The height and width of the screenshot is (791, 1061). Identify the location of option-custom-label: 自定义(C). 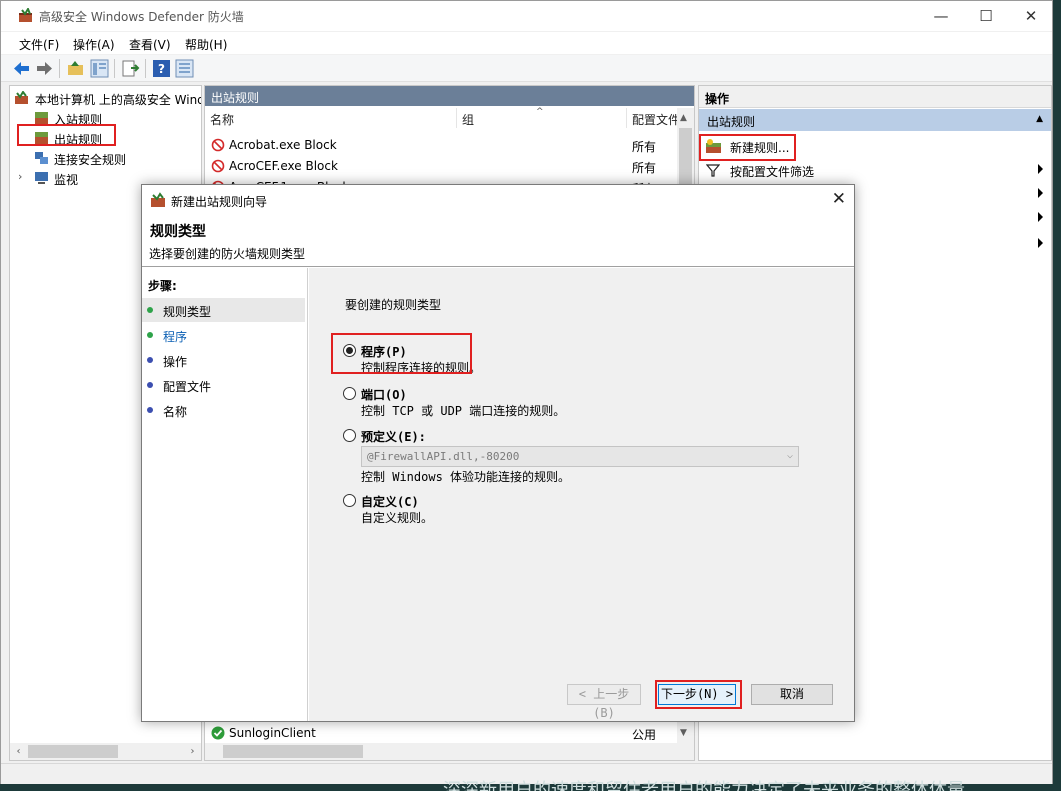
(390, 501).